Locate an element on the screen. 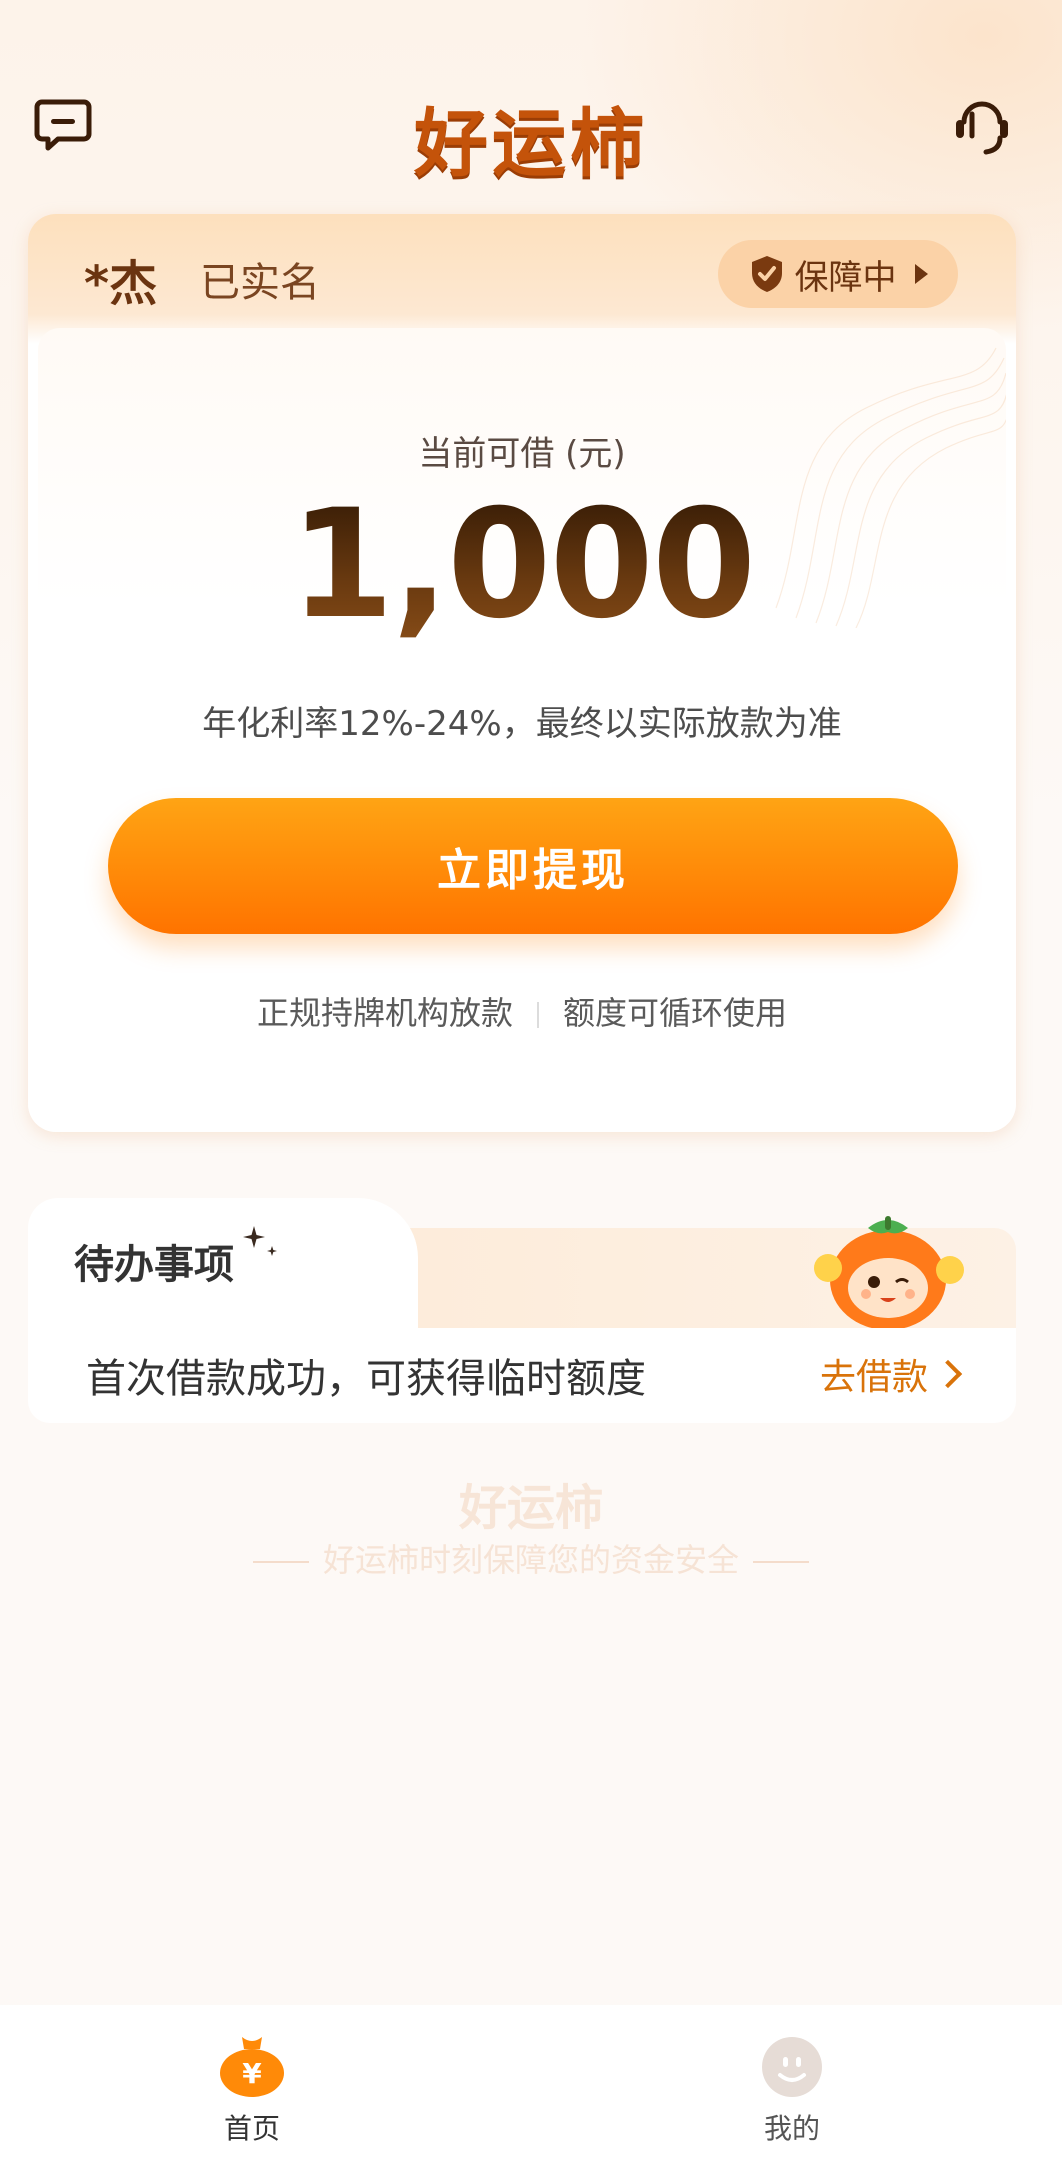  rate-note: 年化利率12%-24%，最终以实际放款为准 is located at coordinates (522, 724).